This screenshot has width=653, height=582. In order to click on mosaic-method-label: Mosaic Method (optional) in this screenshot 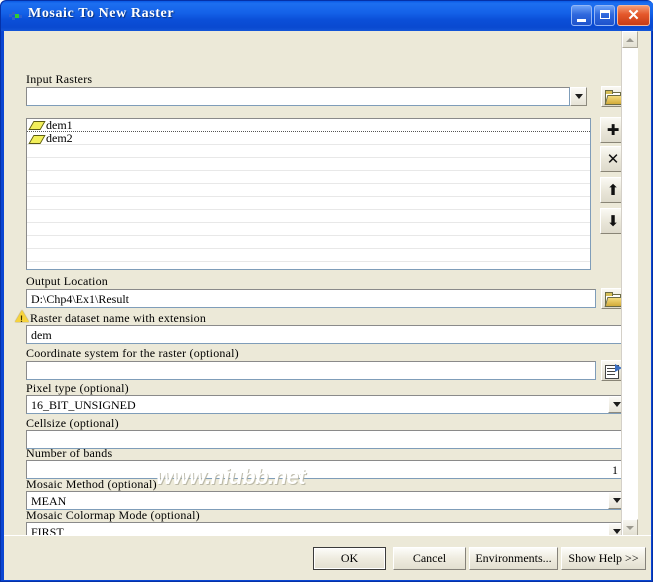, I will do `click(91, 484)`.